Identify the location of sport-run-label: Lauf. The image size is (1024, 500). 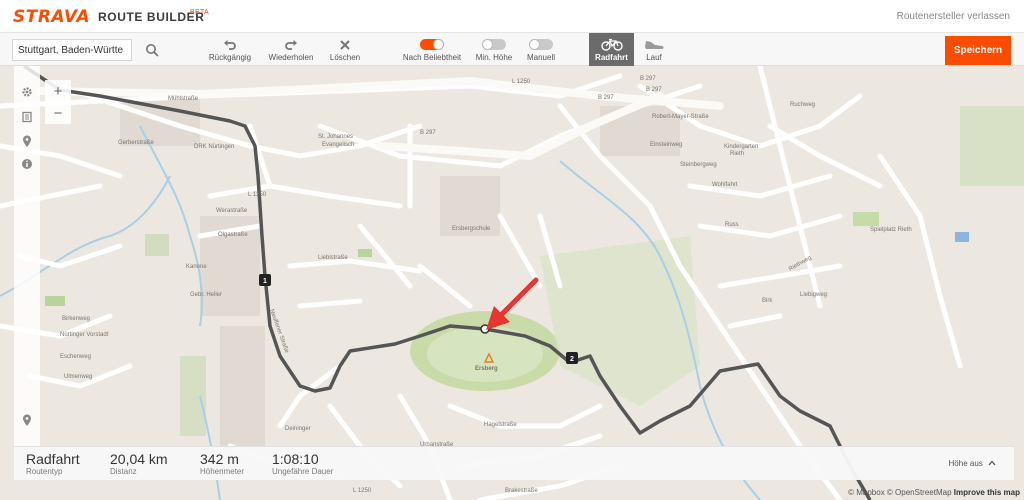
(654, 57).